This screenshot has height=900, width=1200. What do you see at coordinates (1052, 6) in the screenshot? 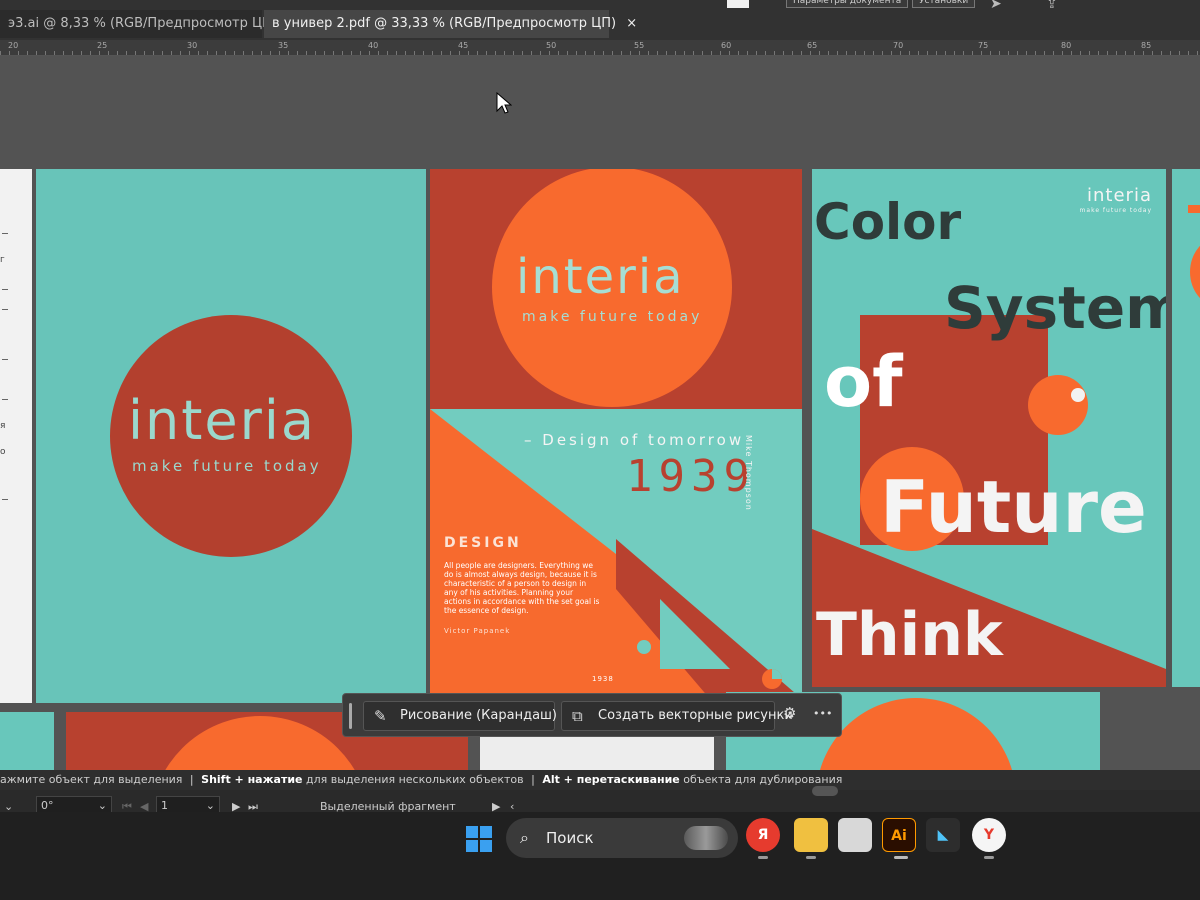
I see `export-icon: ⇪` at bounding box center [1052, 6].